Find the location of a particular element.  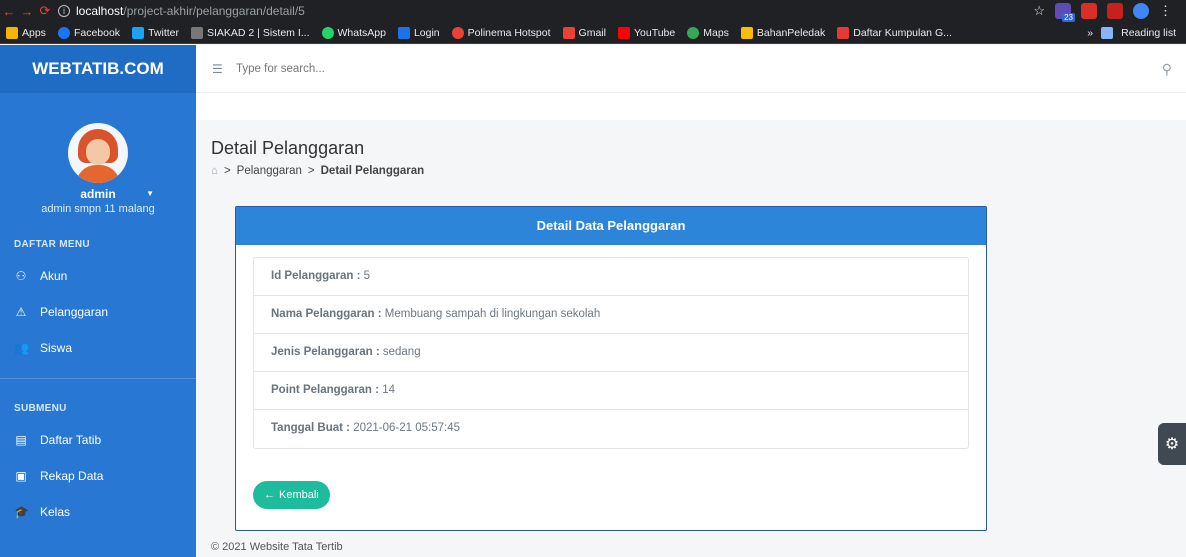

home-icon: ⌂ is located at coordinates (214, 171).